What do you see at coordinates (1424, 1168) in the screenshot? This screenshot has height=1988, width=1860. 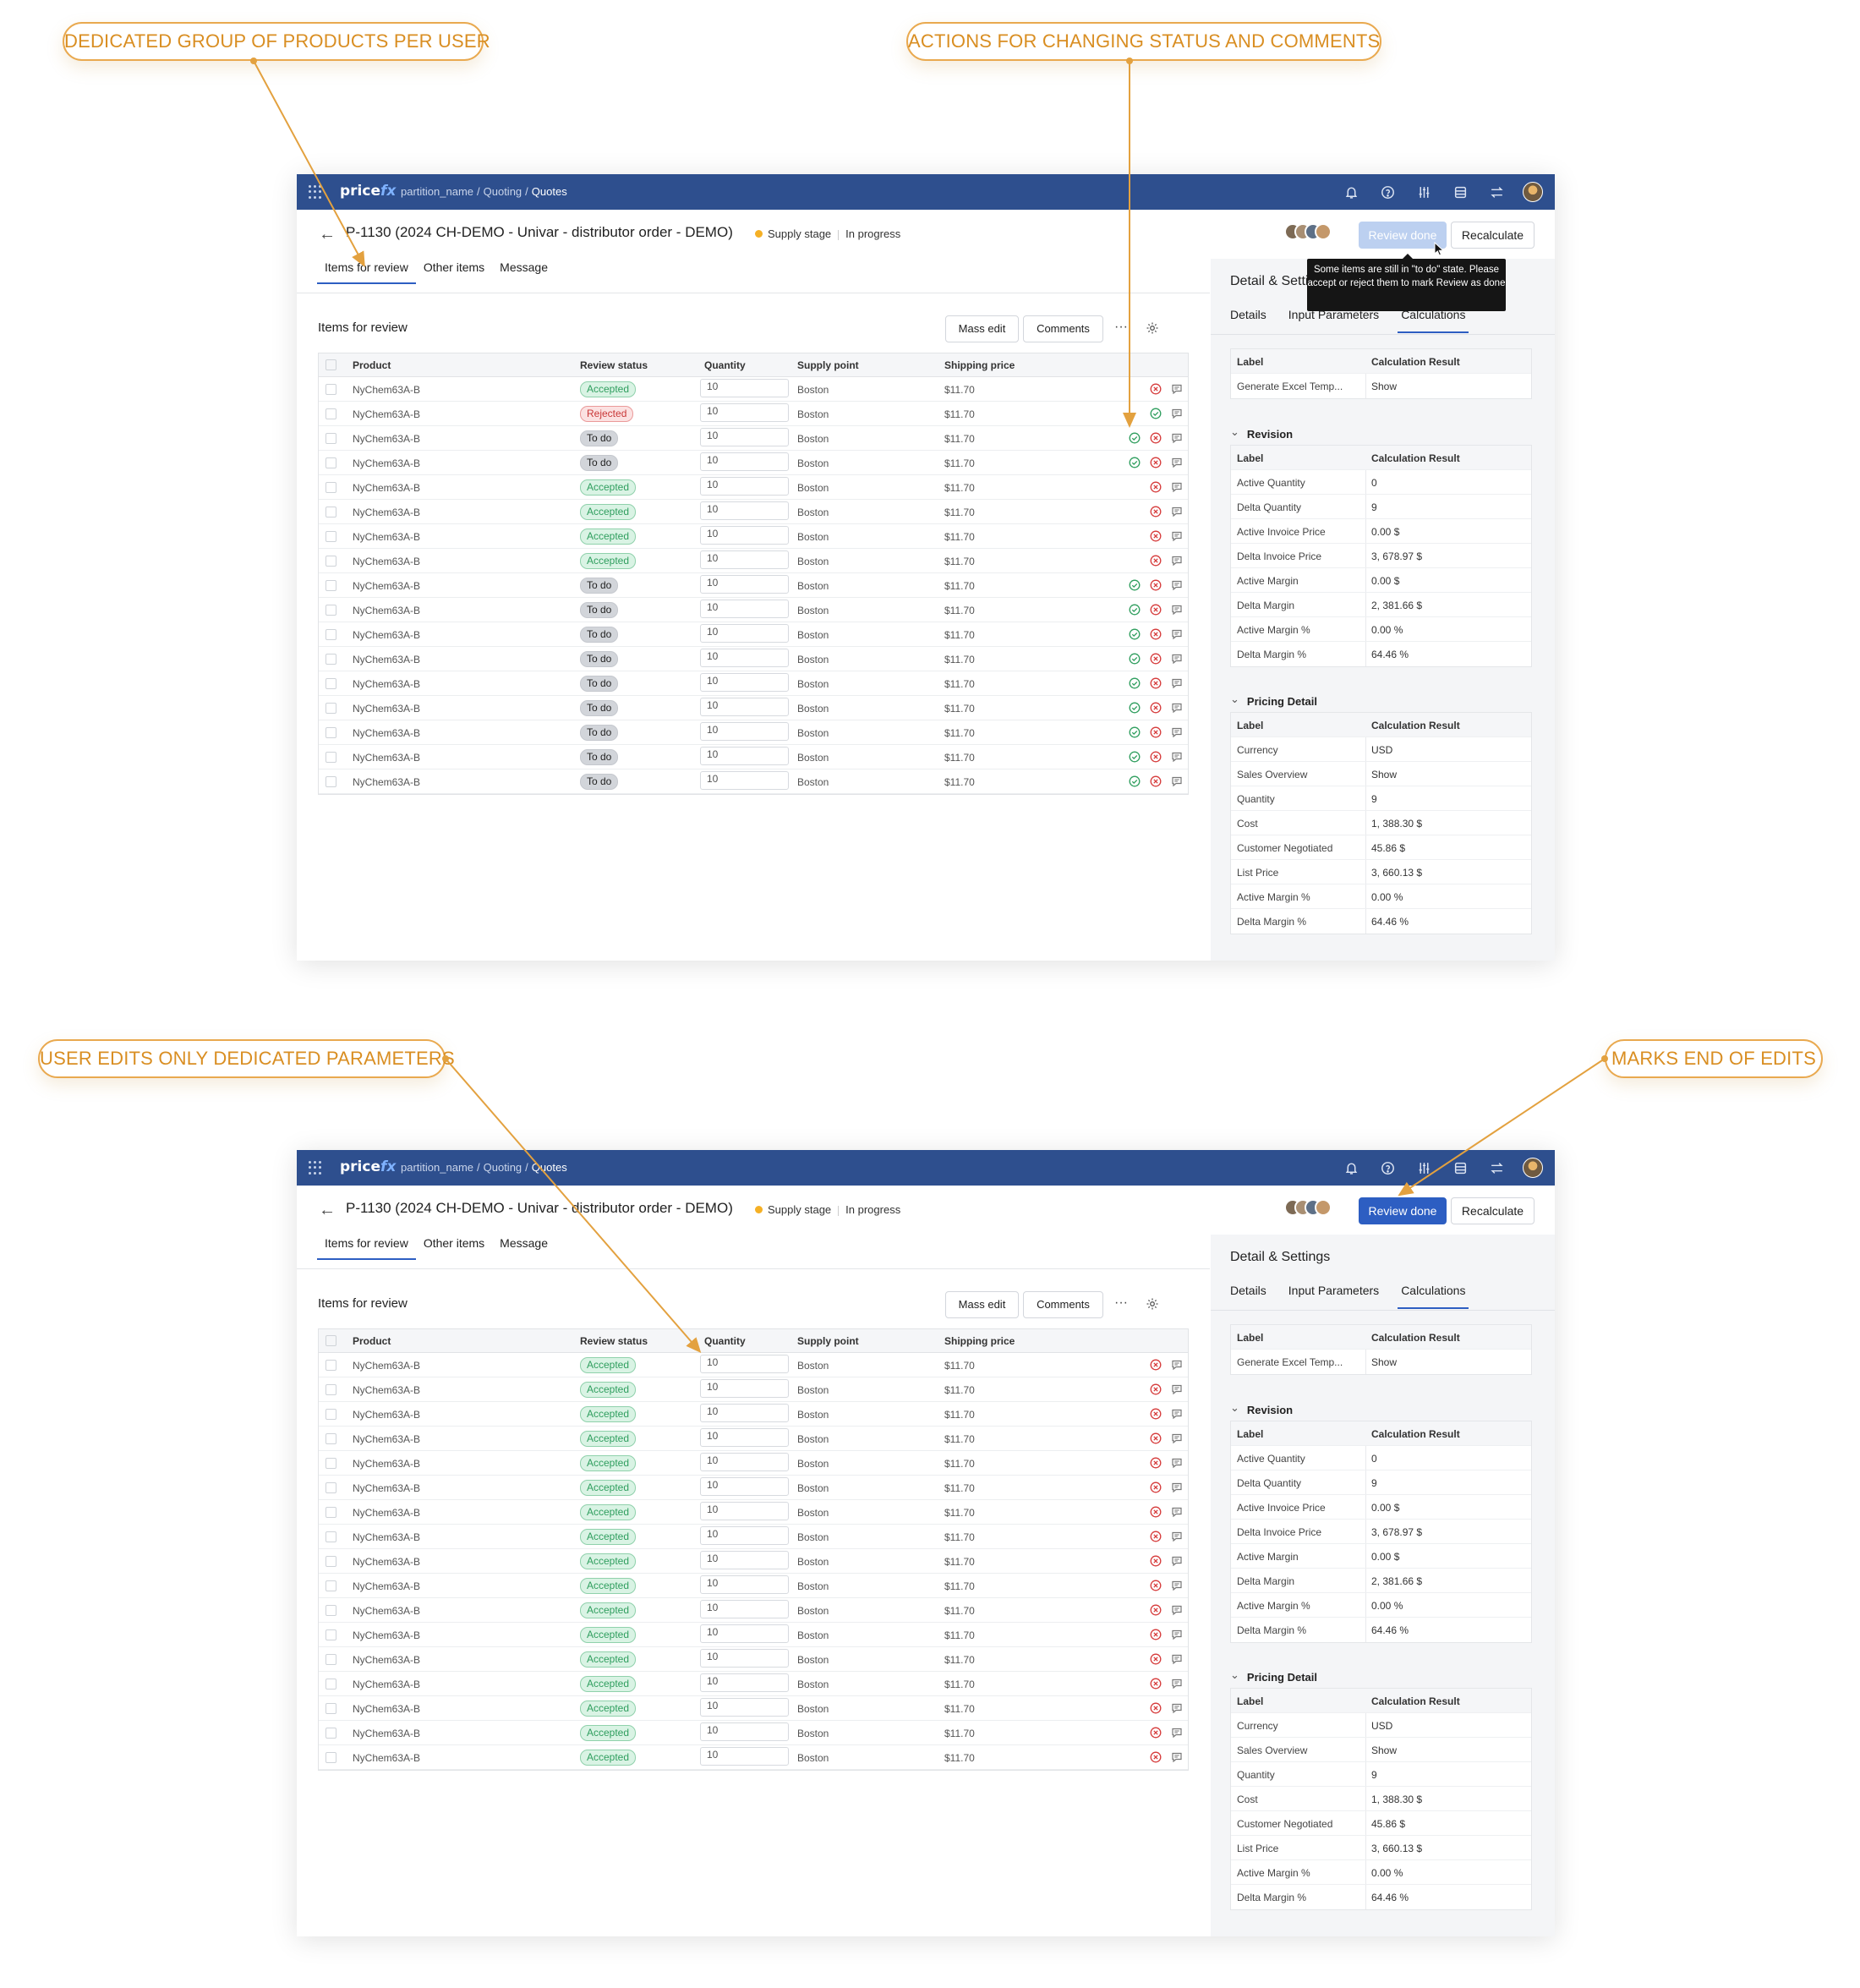 I see `sliders-icon` at bounding box center [1424, 1168].